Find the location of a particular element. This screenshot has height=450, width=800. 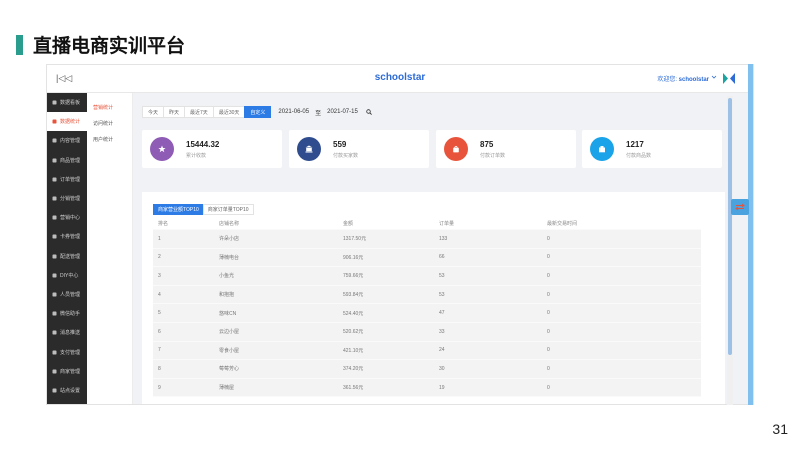

sidebar-item: 站点设置 is located at coordinates (67, 390).